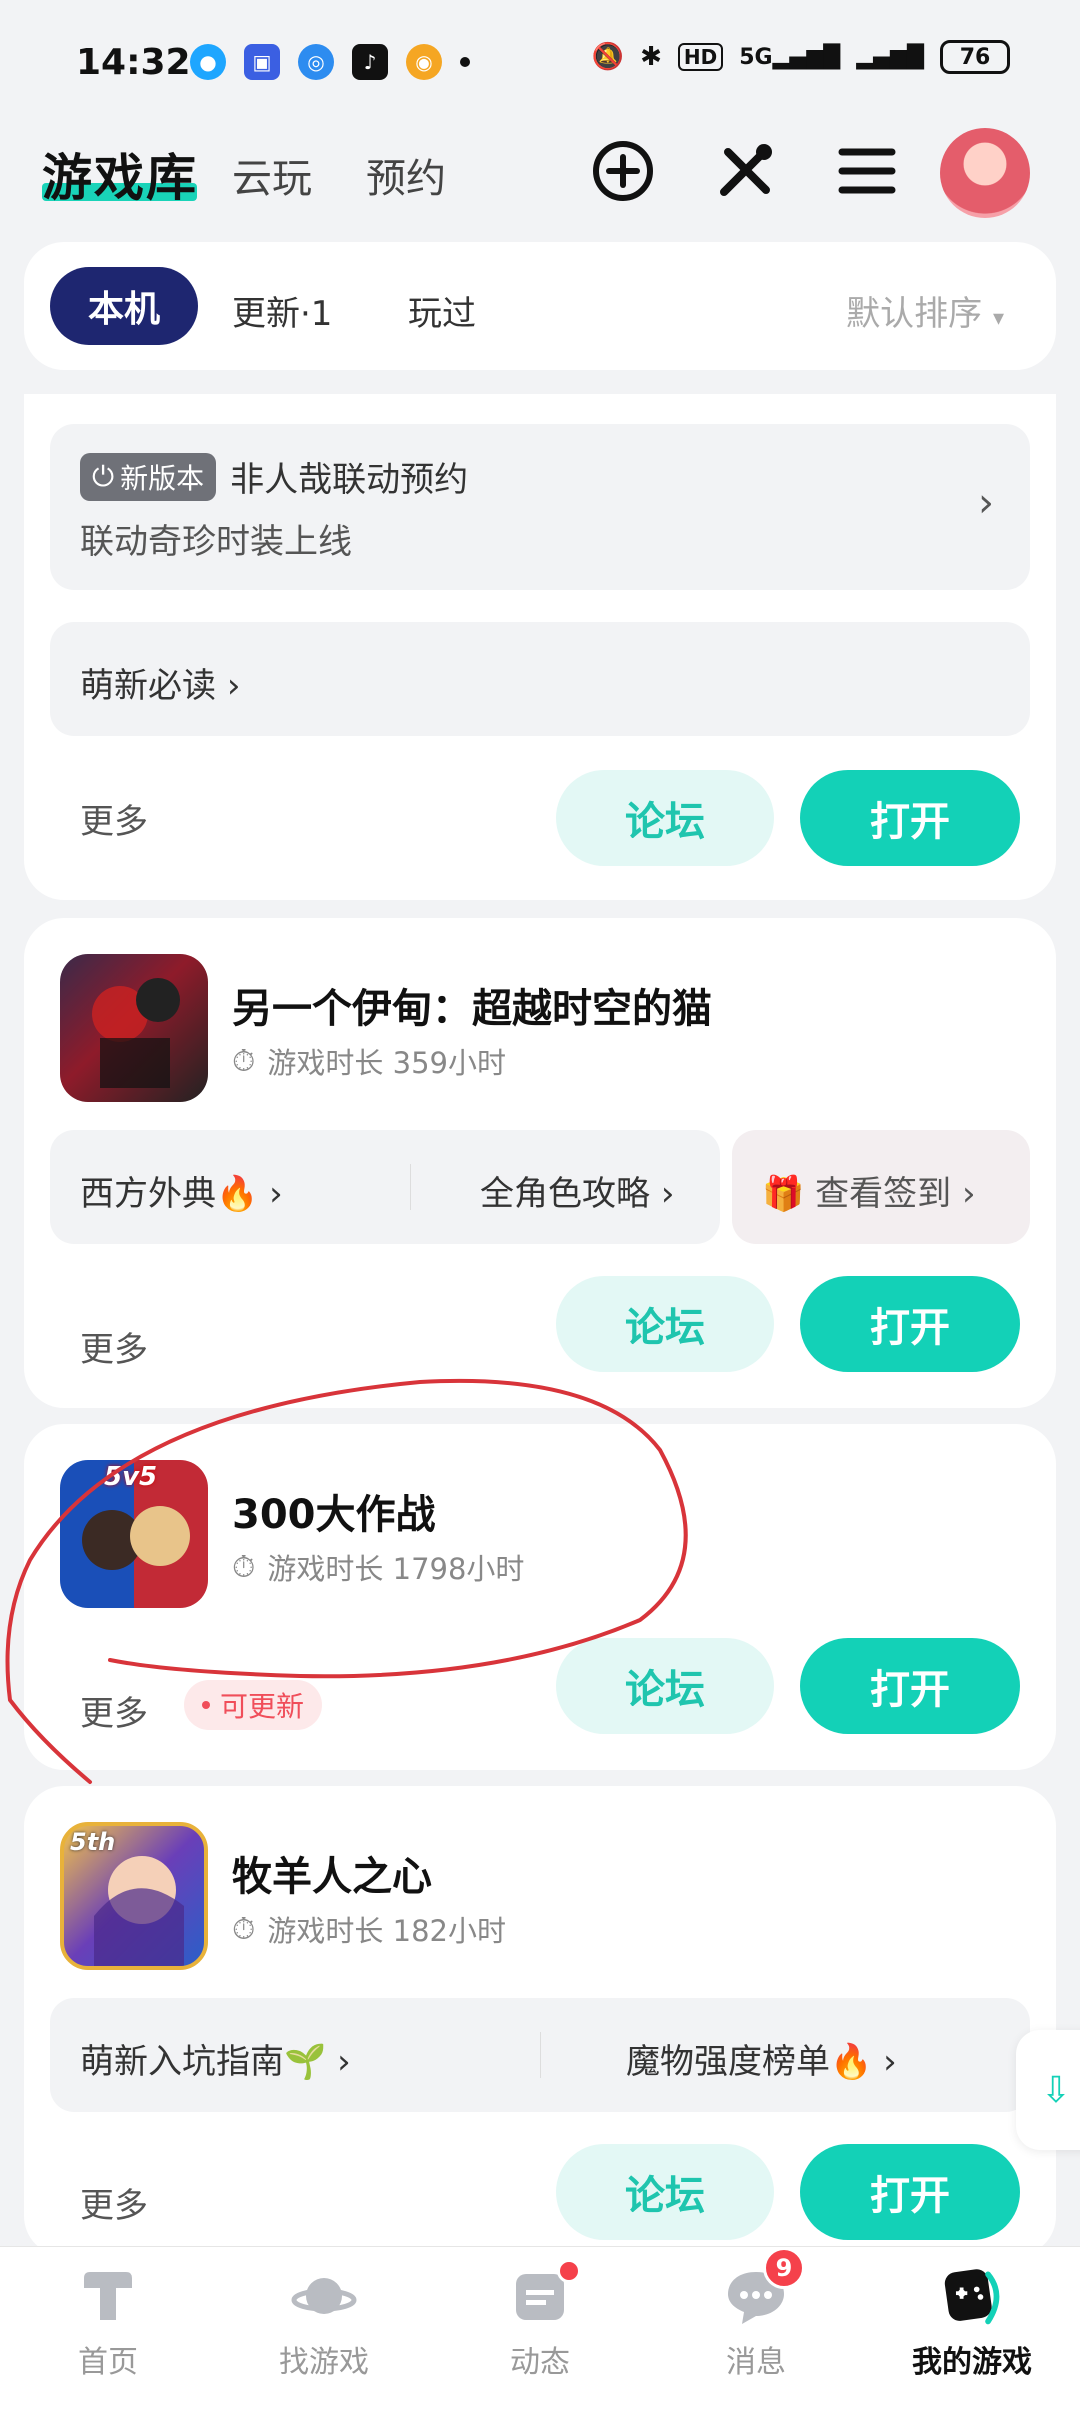 Image resolution: width=1080 pixels, height=2414 pixels. I want to click on app-header: 游戏库 云玩 预约, so click(540, 183).